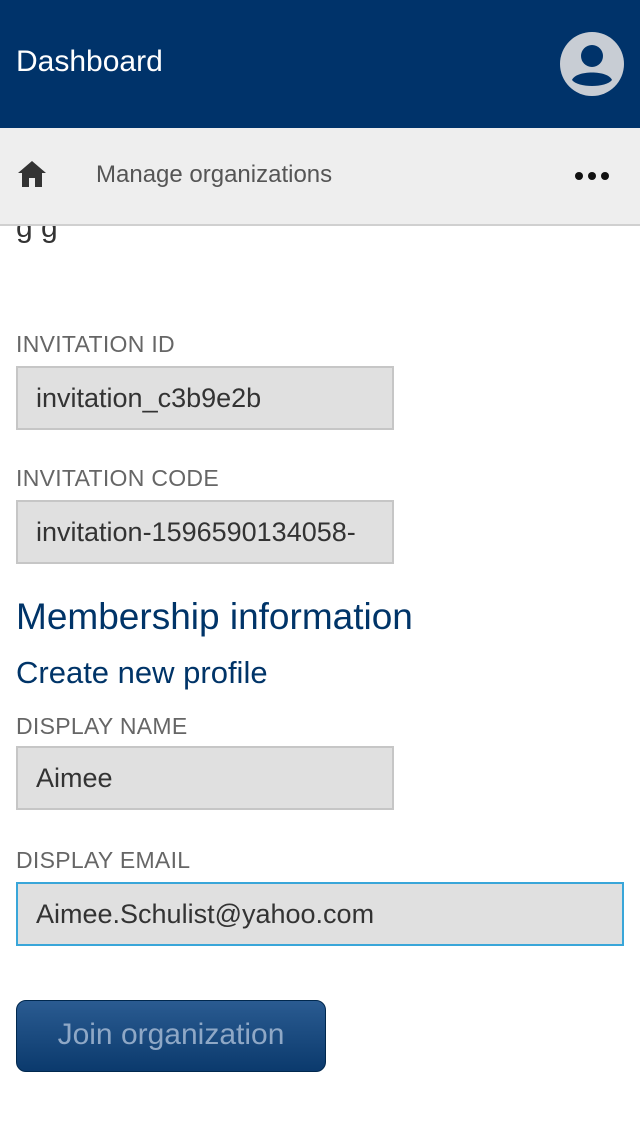 This screenshot has width=640, height=1136. What do you see at coordinates (214, 616) in the screenshot?
I see `membership-heading: Membership information` at bounding box center [214, 616].